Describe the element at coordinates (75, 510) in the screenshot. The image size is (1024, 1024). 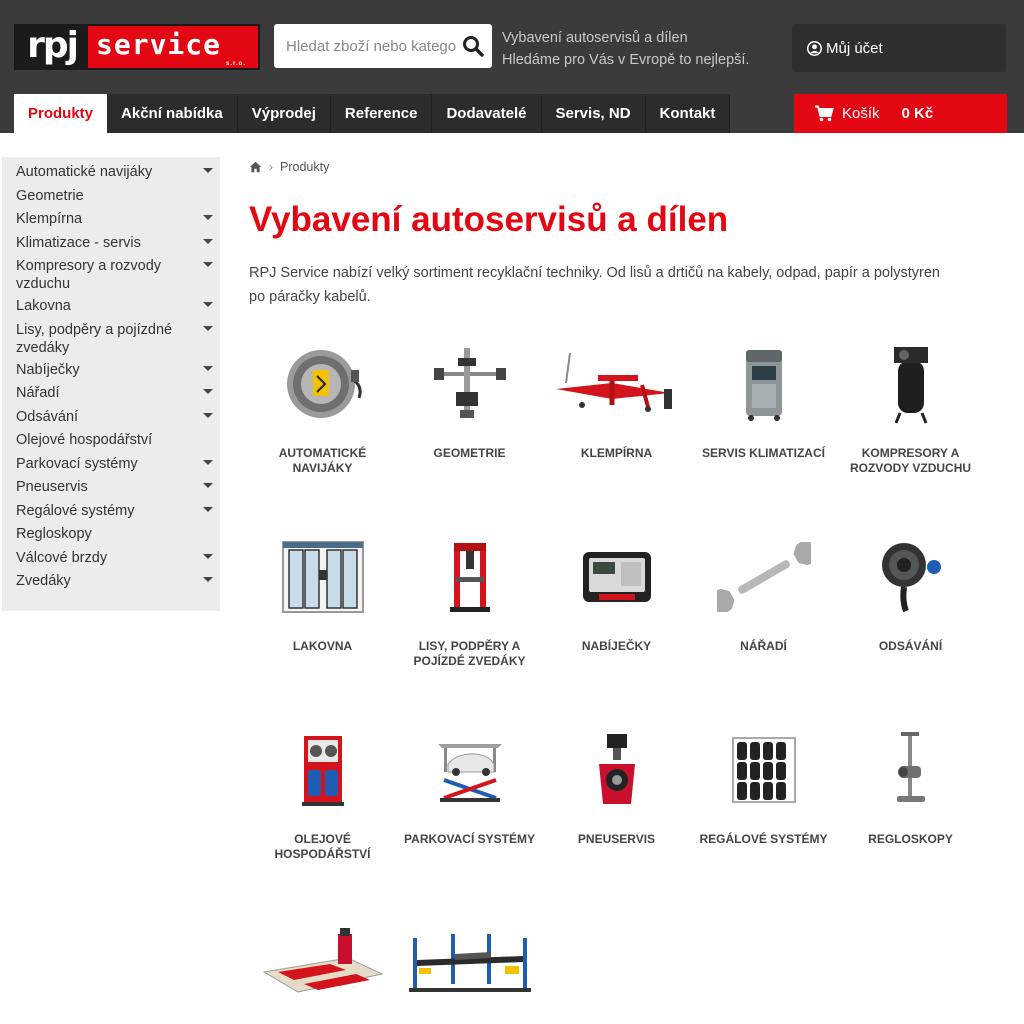
I see `sidebar-item-label: Regálové systémy` at that location.